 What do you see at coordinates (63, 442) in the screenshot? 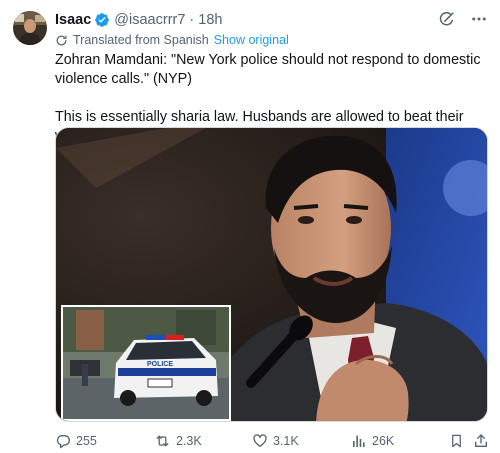
I see `reply-icon` at bounding box center [63, 442].